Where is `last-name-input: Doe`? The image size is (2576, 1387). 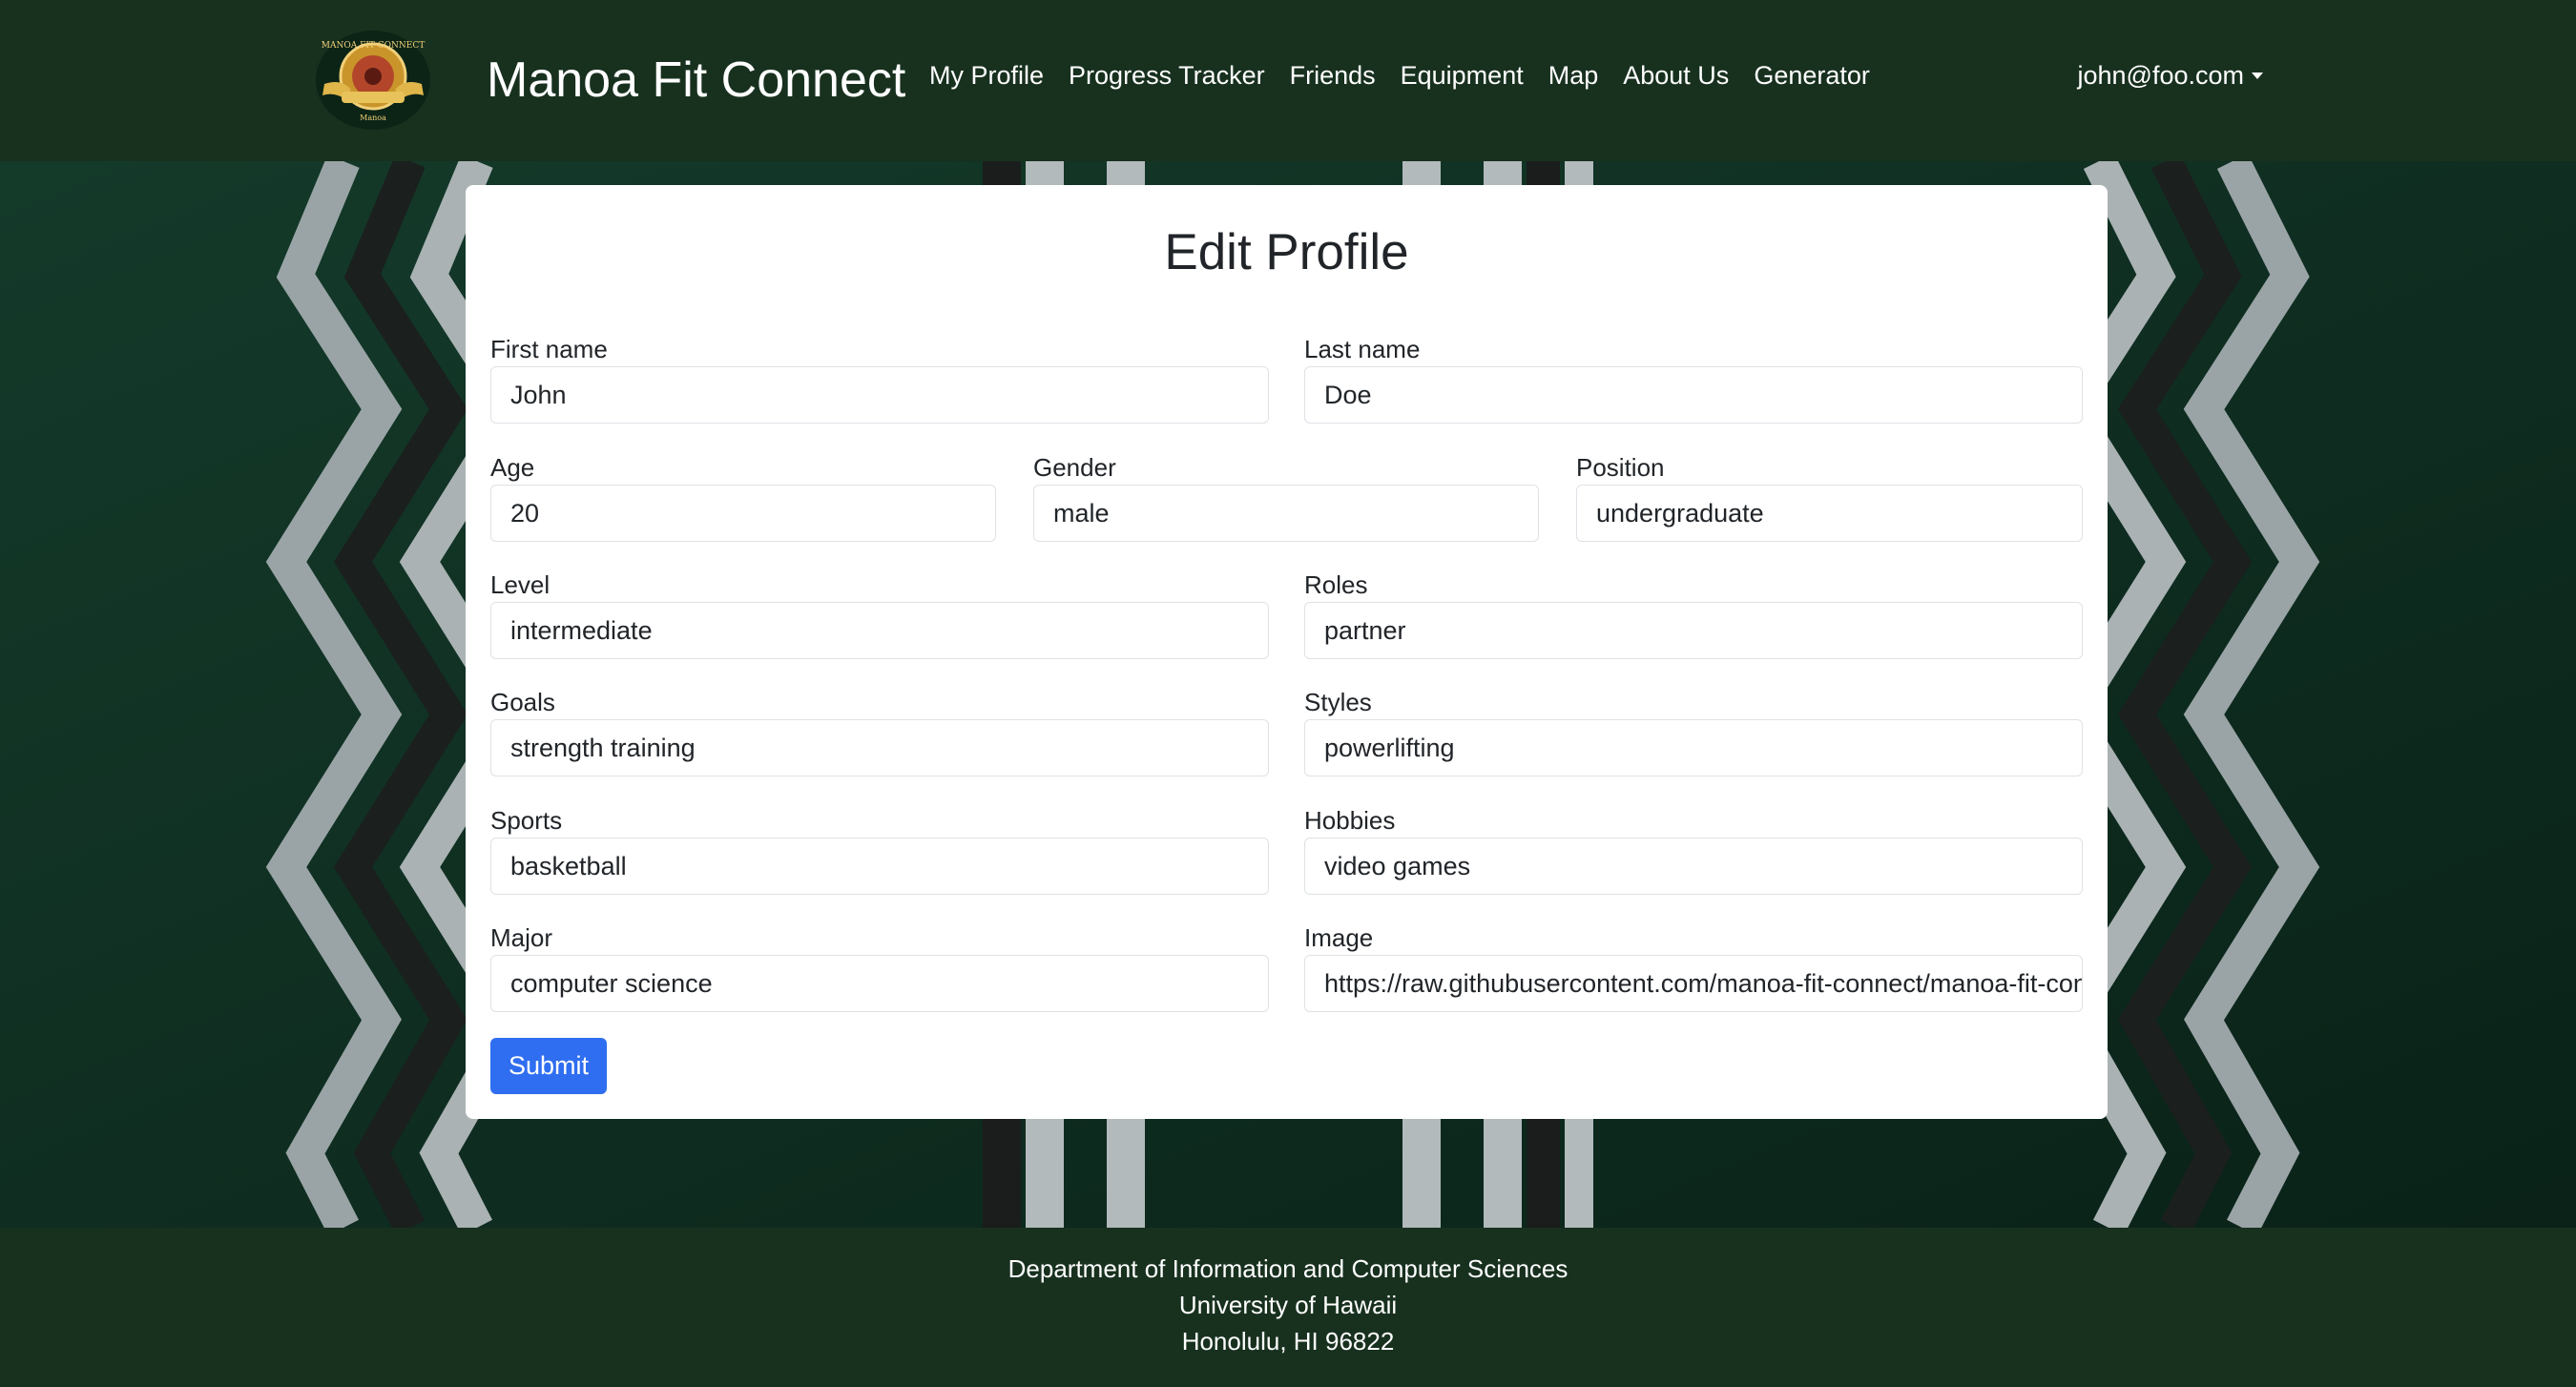 last-name-input: Doe is located at coordinates (1693, 395).